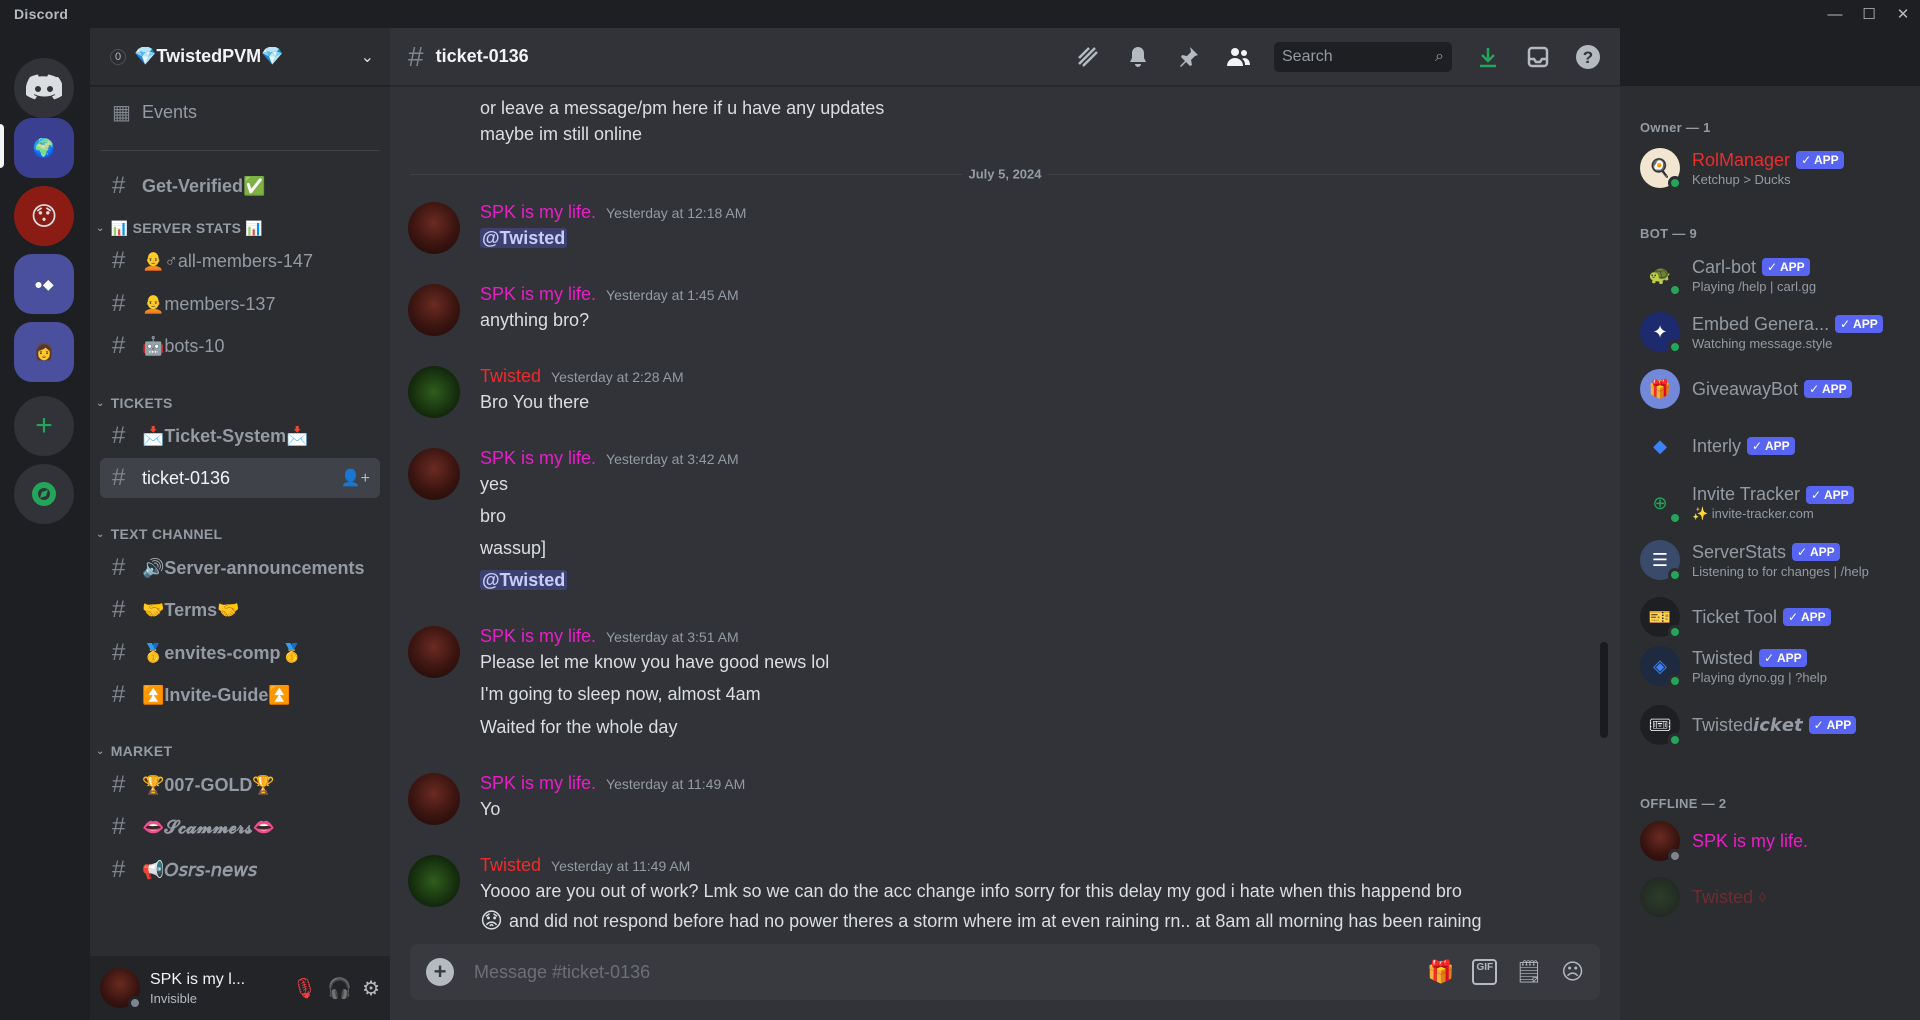  Describe the element at coordinates (371, 988) in the screenshot. I see `gear-icon: ⚙` at that location.